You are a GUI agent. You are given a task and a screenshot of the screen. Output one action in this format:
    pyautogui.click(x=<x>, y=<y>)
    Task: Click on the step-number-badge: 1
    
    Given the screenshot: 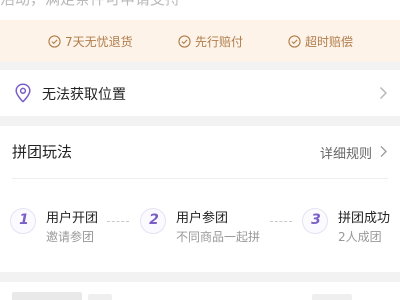 What is the action you would take?
    pyautogui.click(x=23, y=221)
    